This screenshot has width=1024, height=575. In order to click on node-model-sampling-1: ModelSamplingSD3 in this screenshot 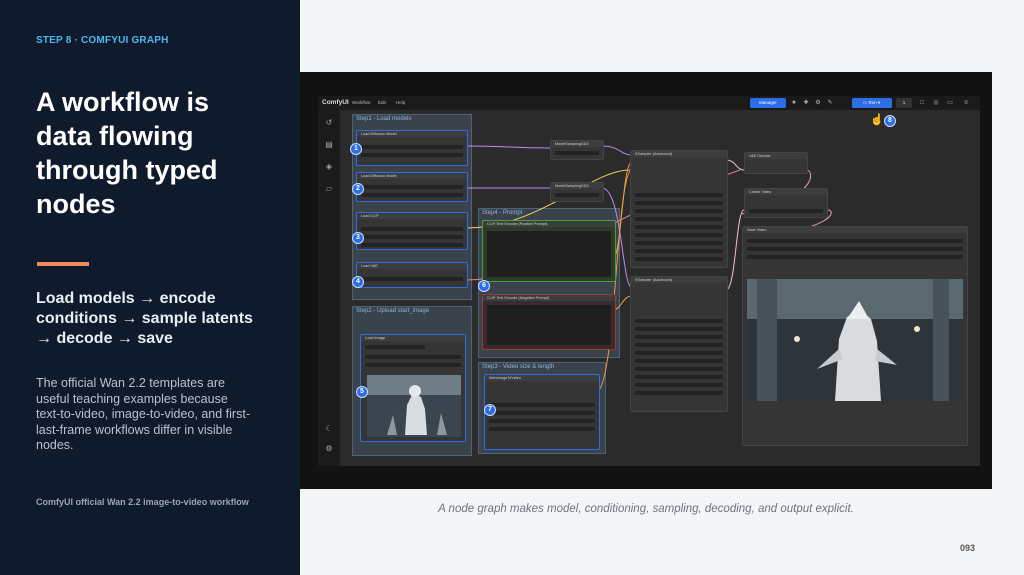, I will do `click(577, 150)`.